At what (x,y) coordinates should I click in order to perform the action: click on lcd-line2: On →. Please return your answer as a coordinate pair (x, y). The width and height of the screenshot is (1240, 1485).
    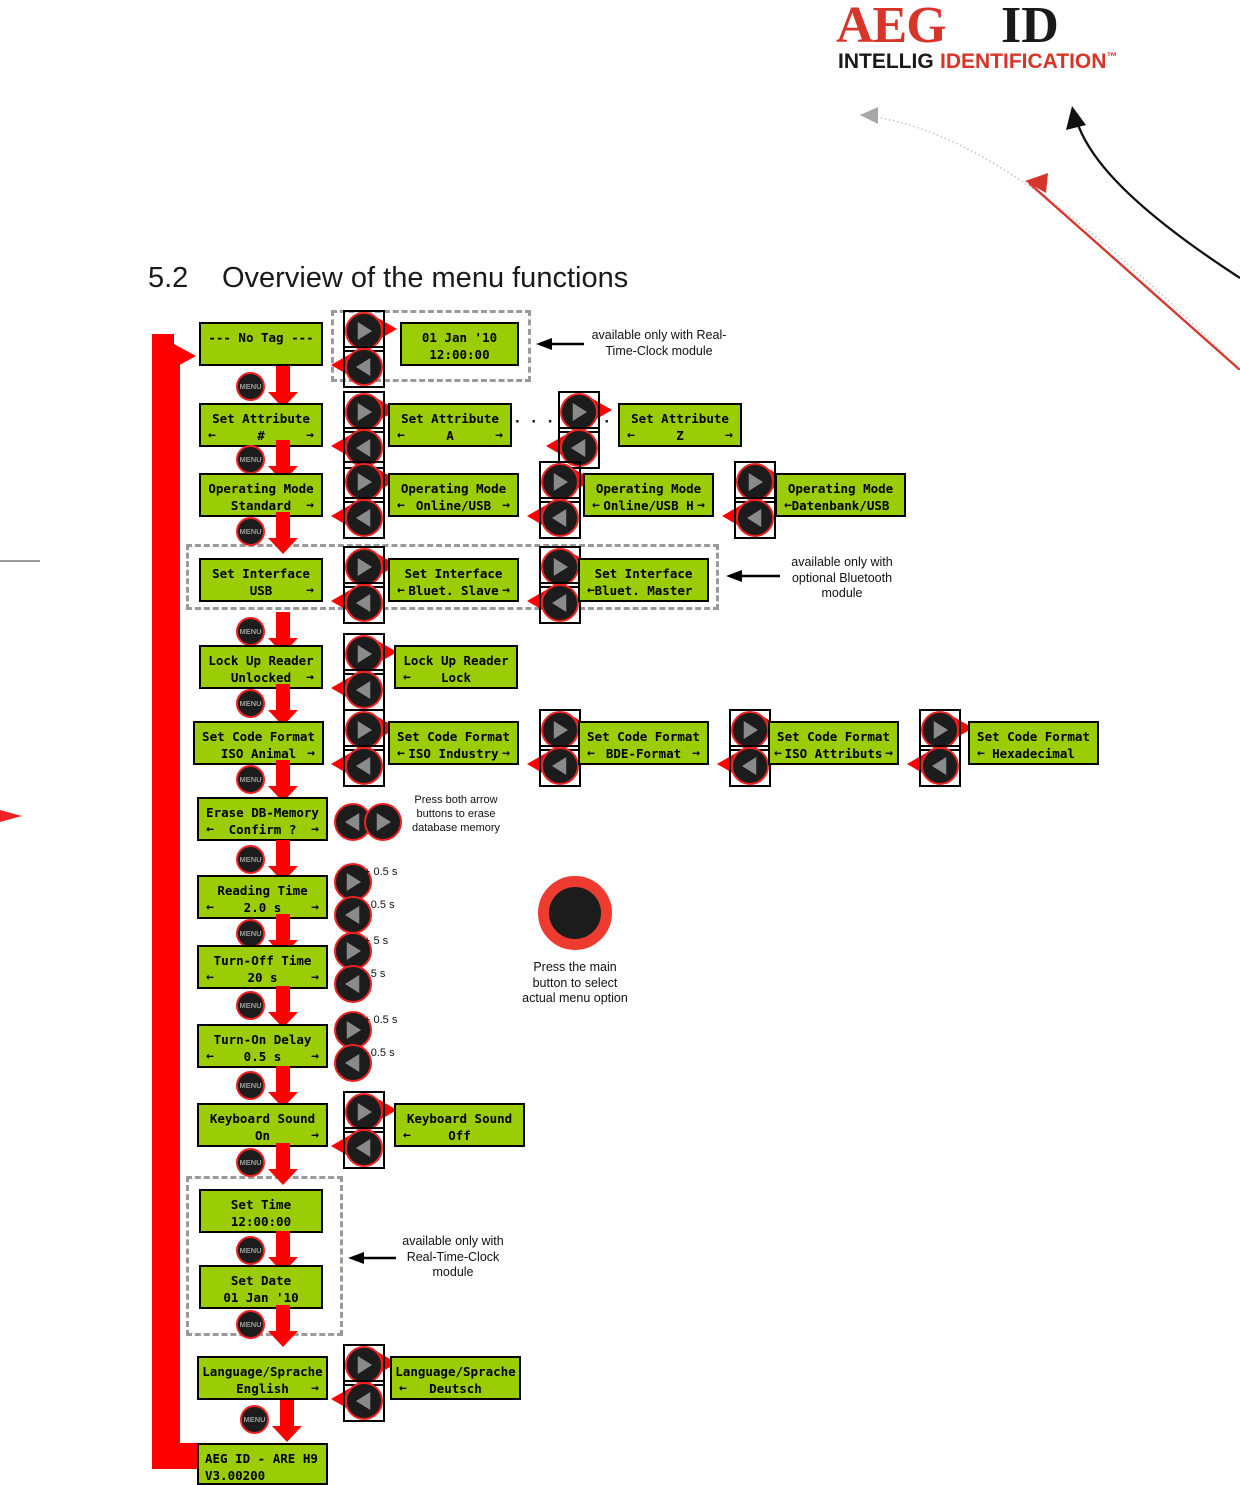
    Looking at the image, I should click on (286, 1135).